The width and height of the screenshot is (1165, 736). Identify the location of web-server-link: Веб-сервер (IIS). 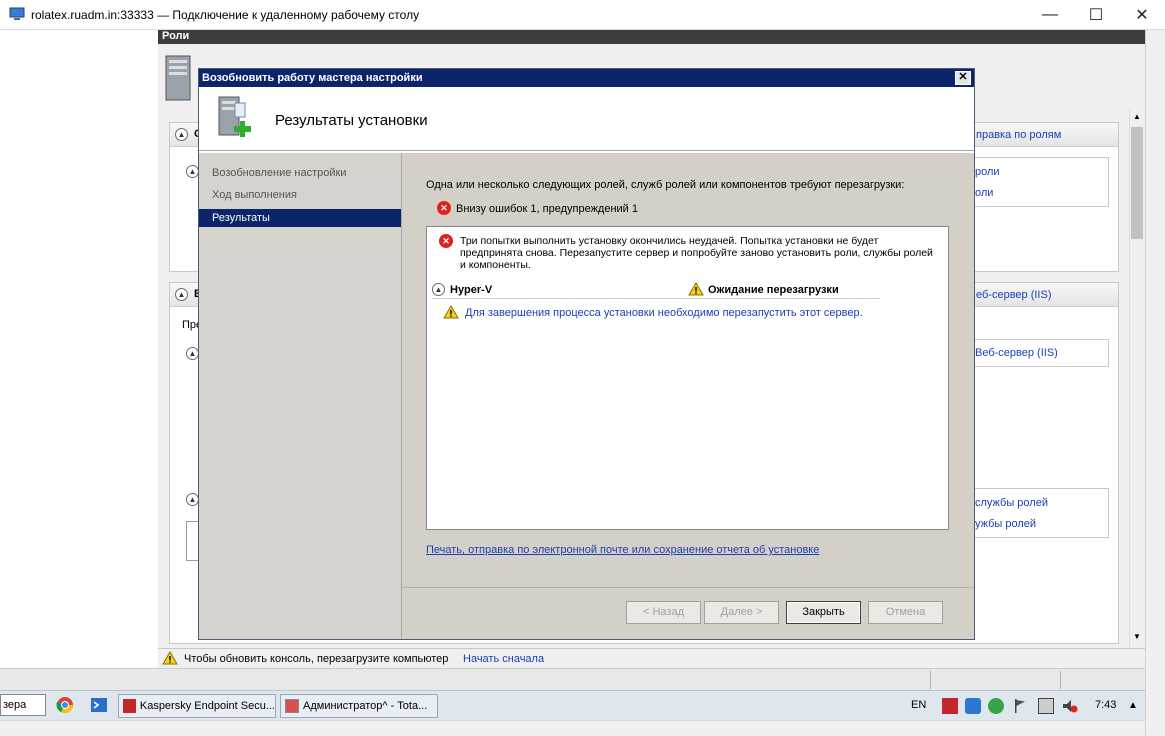
(1016, 353).